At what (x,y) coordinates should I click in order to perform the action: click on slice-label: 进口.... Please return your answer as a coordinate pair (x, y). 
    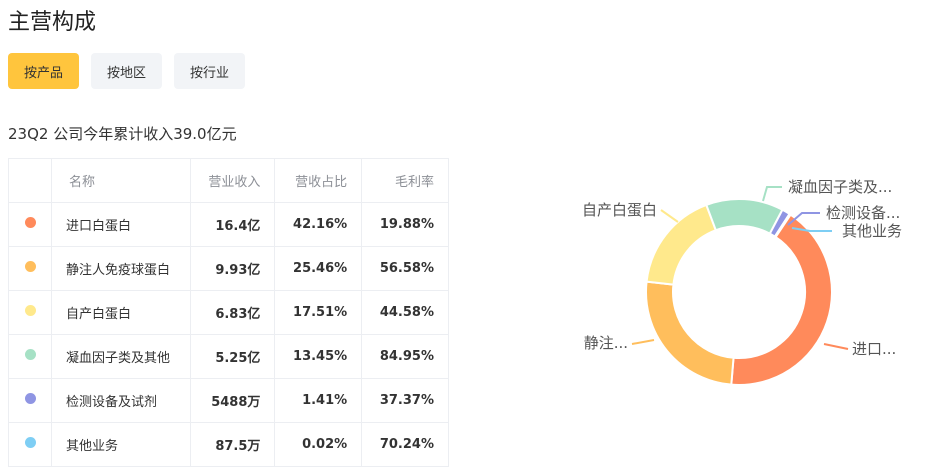
    Looking at the image, I should click on (874, 349).